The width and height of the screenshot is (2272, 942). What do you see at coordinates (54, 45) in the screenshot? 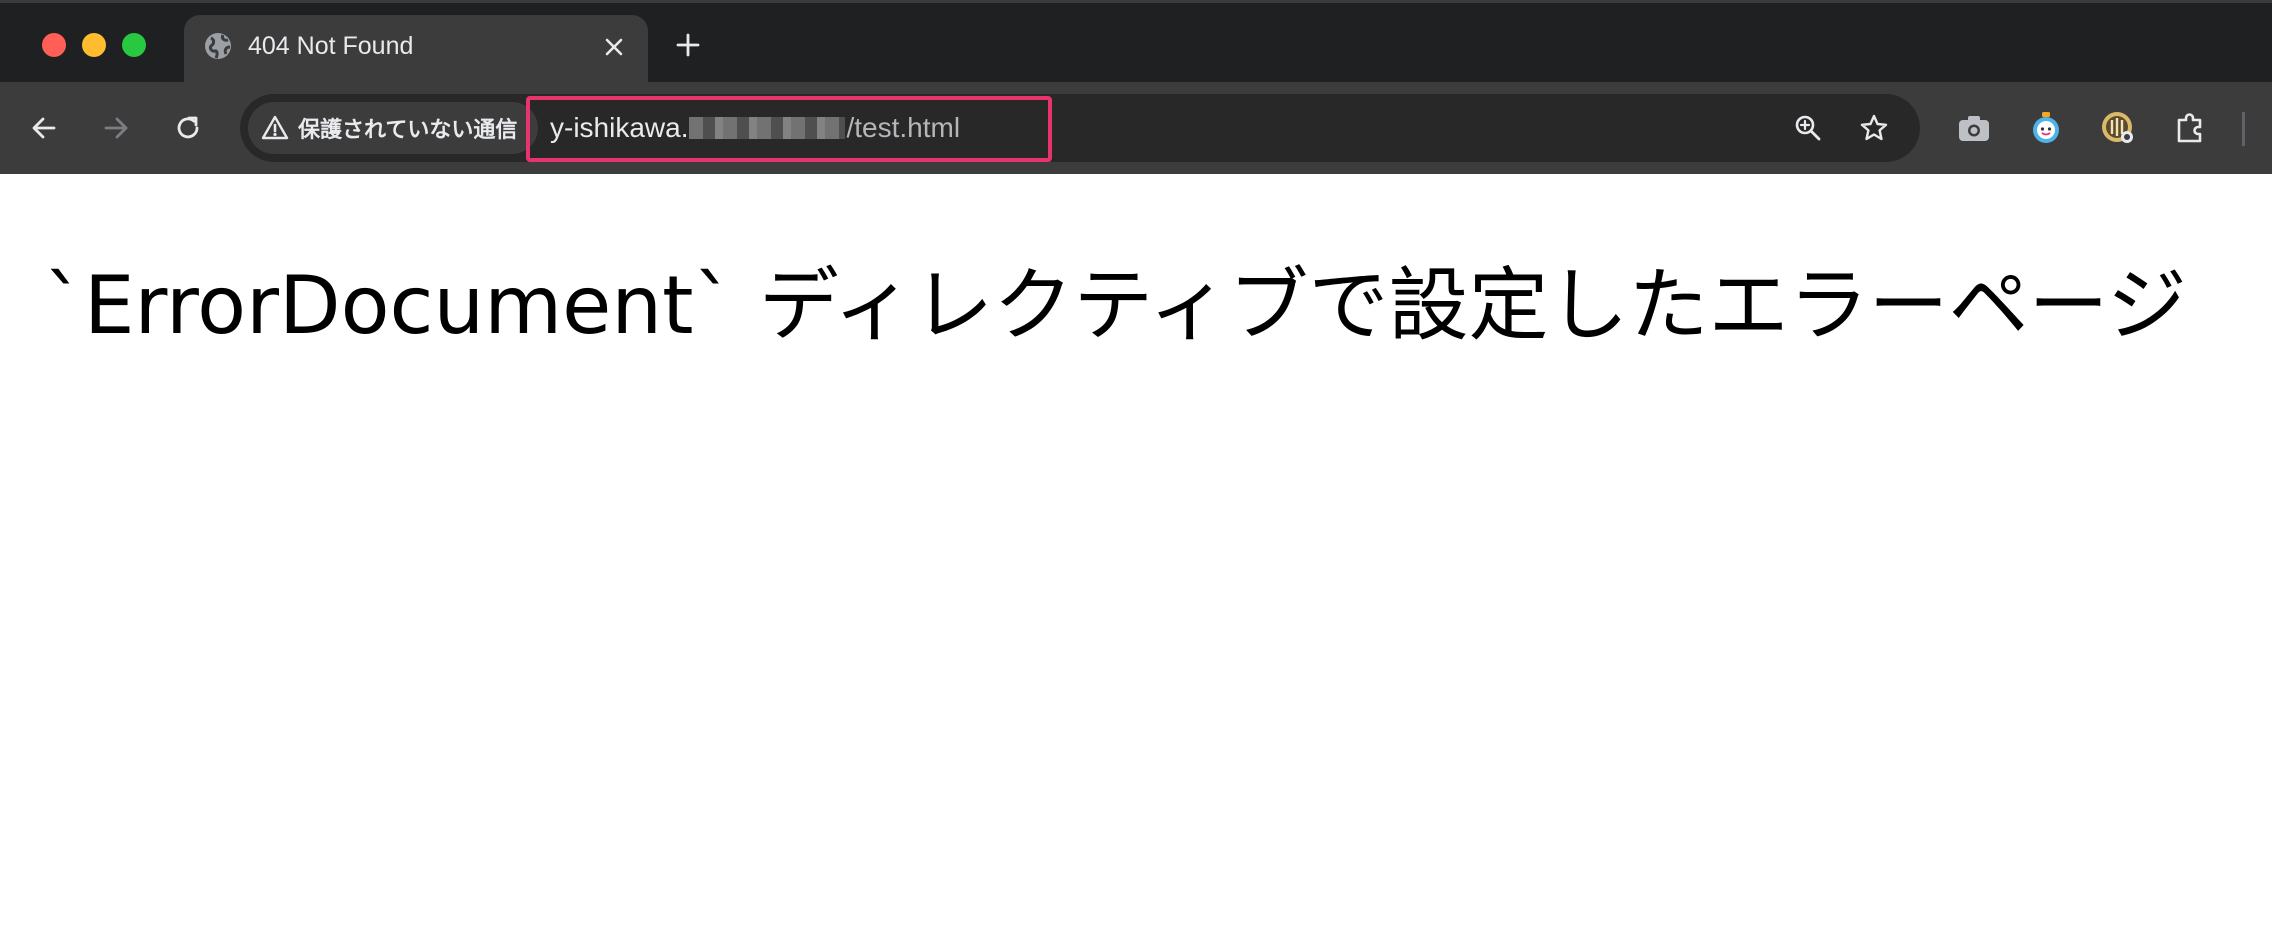
I see `close-window-button` at bounding box center [54, 45].